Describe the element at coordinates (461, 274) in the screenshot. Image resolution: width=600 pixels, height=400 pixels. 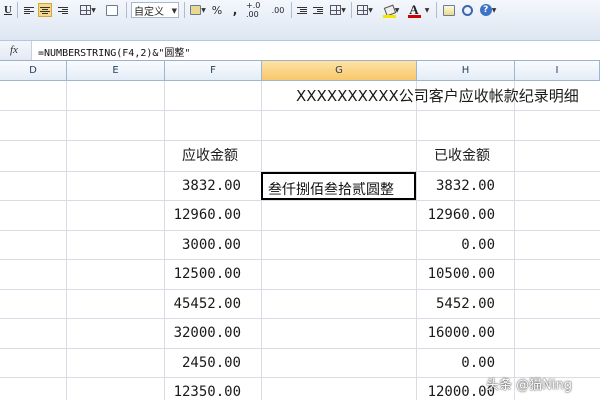
I see `received-cell: 10500.00` at that location.